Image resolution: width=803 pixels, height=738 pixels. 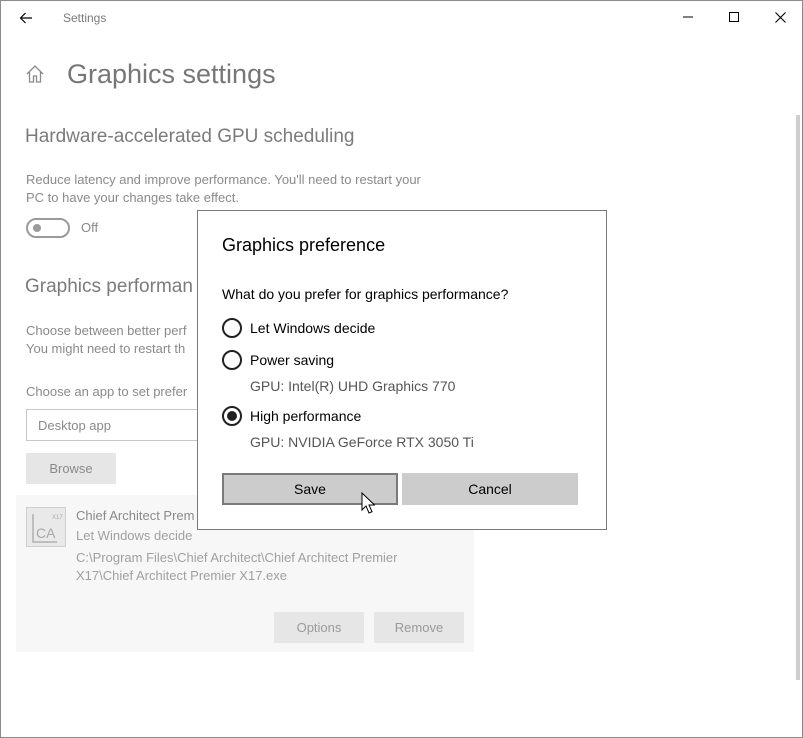 What do you see at coordinates (313, 328) in the screenshot?
I see `radio-label: Let Windows decide` at bounding box center [313, 328].